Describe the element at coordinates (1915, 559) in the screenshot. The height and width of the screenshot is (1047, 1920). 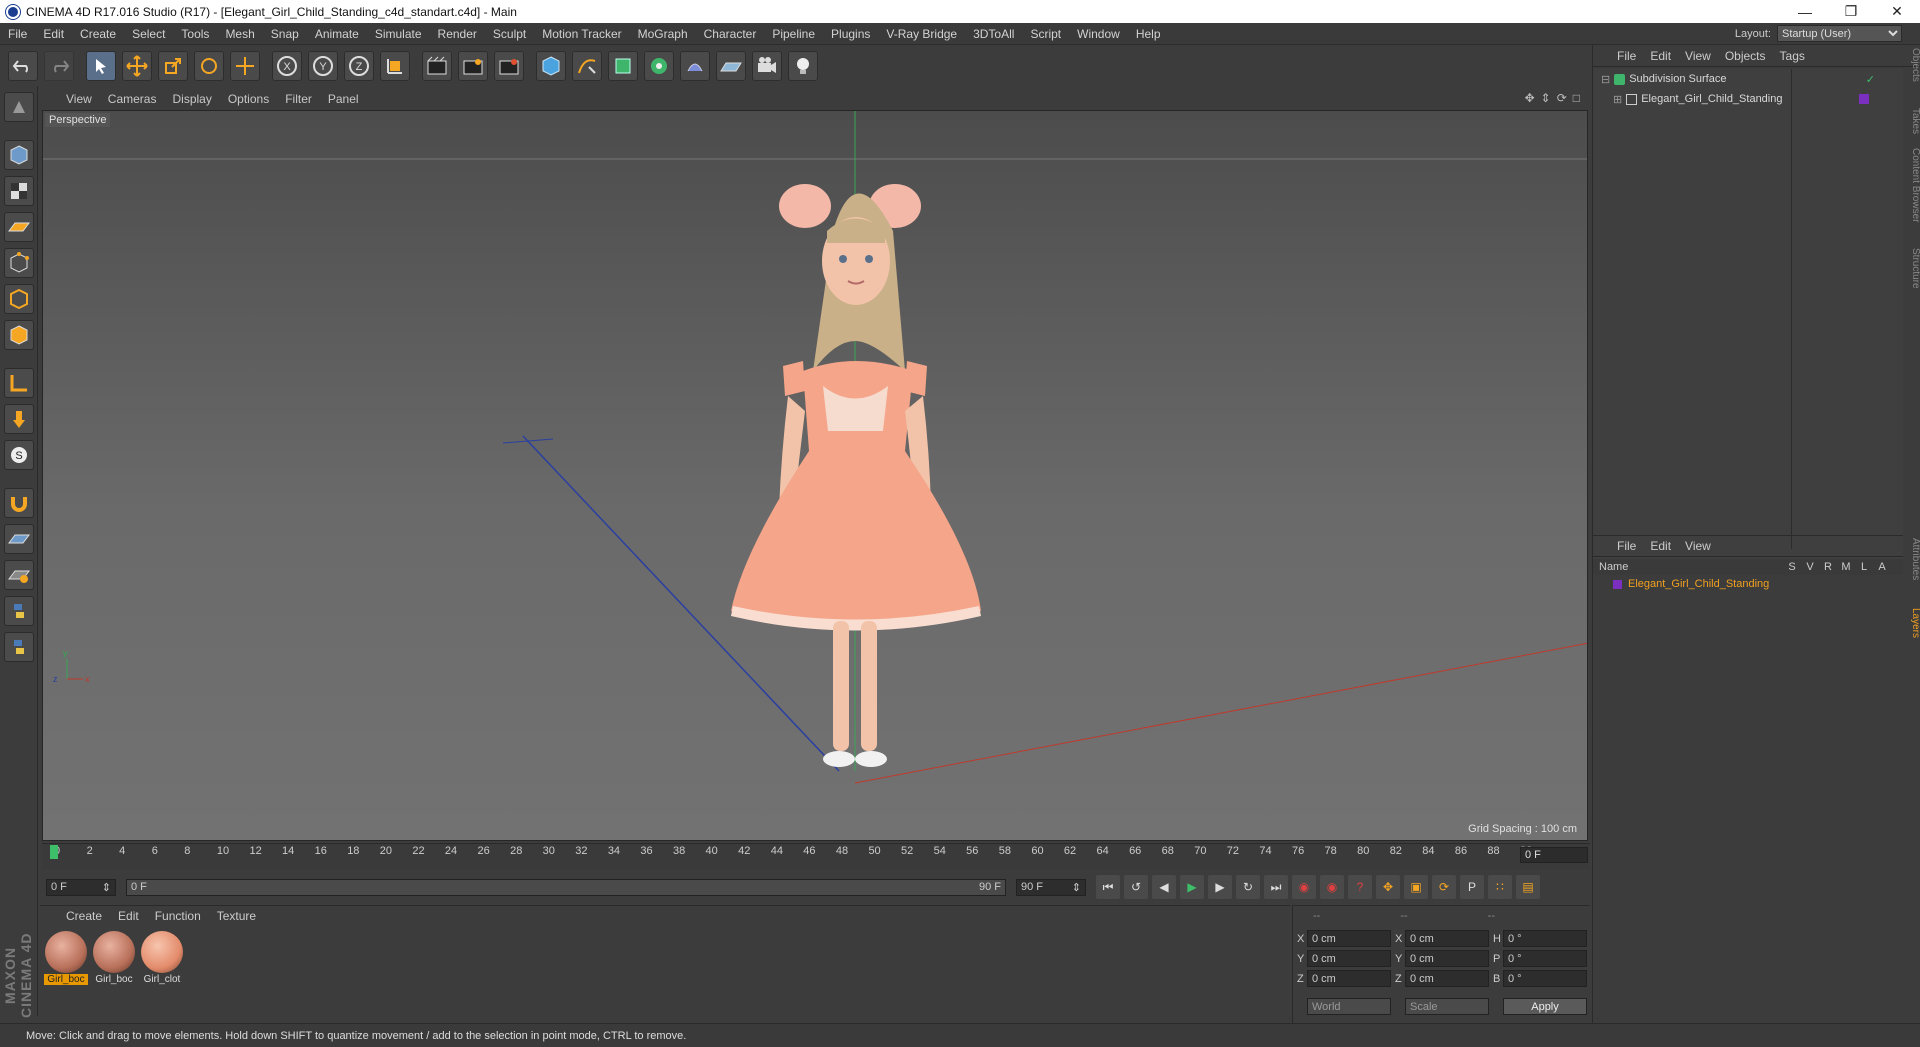
I see `tab-attributes: Attributes` at that location.